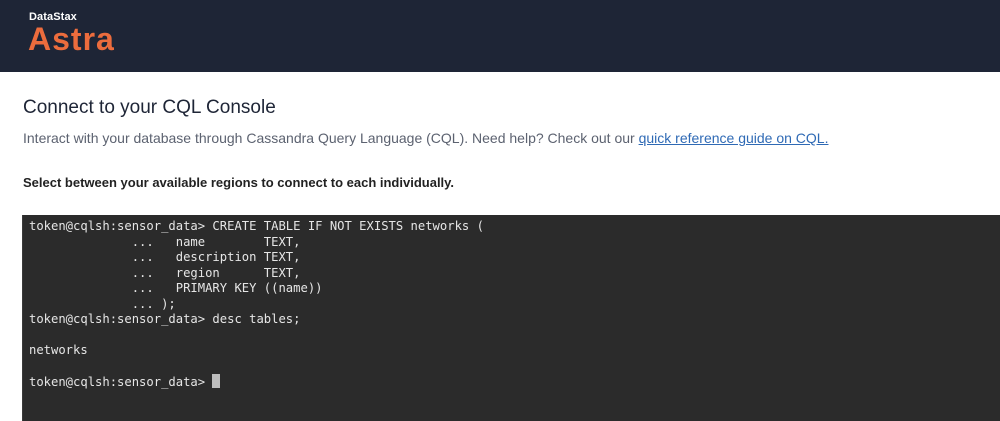  Describe the element at coordinates (71, 39) in the screenshot. I see `astra-logo: Astra` at that location.